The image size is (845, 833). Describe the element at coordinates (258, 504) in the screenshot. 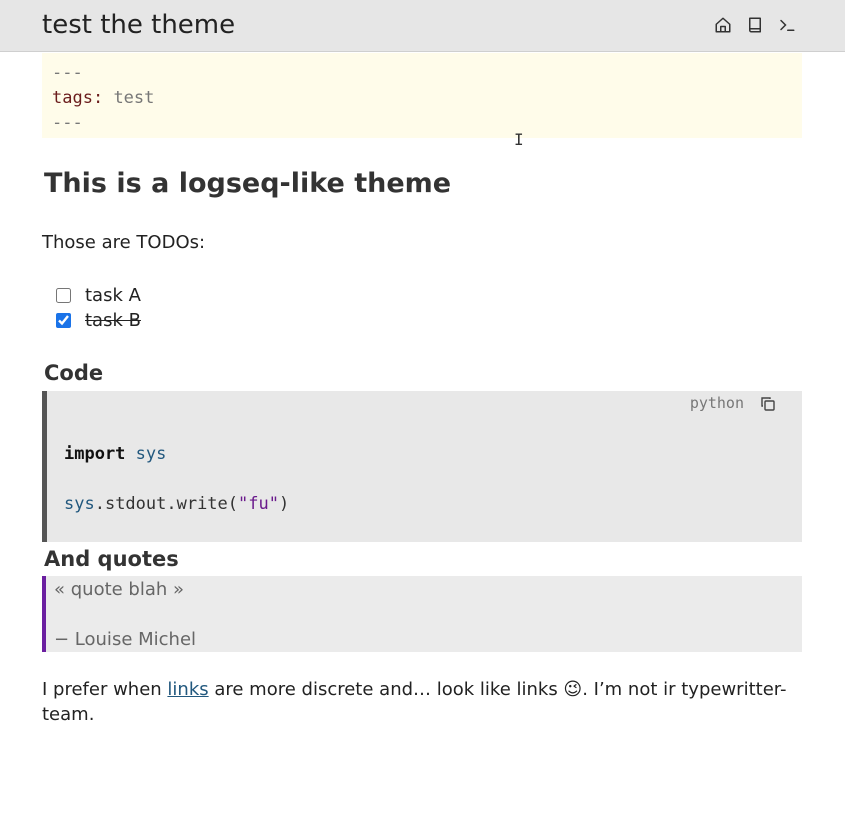

I see `code-string: "fu"` at that location.